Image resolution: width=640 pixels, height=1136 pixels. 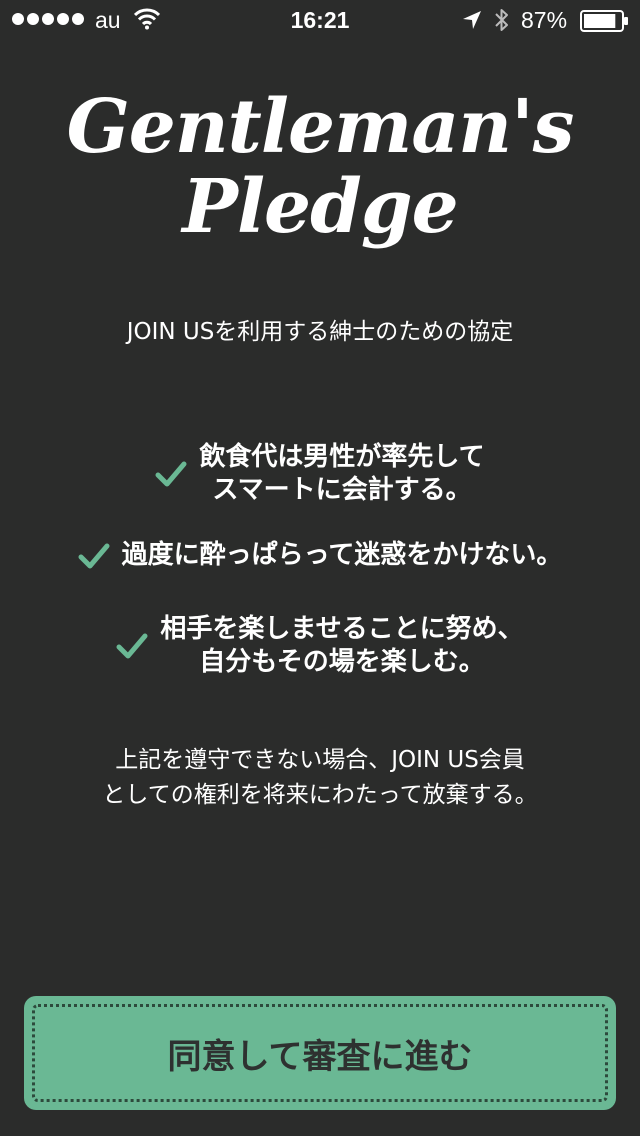 What do you see at coordinates (342, 629) in the screenshot?
I see `pledge-line: 相手を楽しませることに努め、` at bounding box center [342, 629].